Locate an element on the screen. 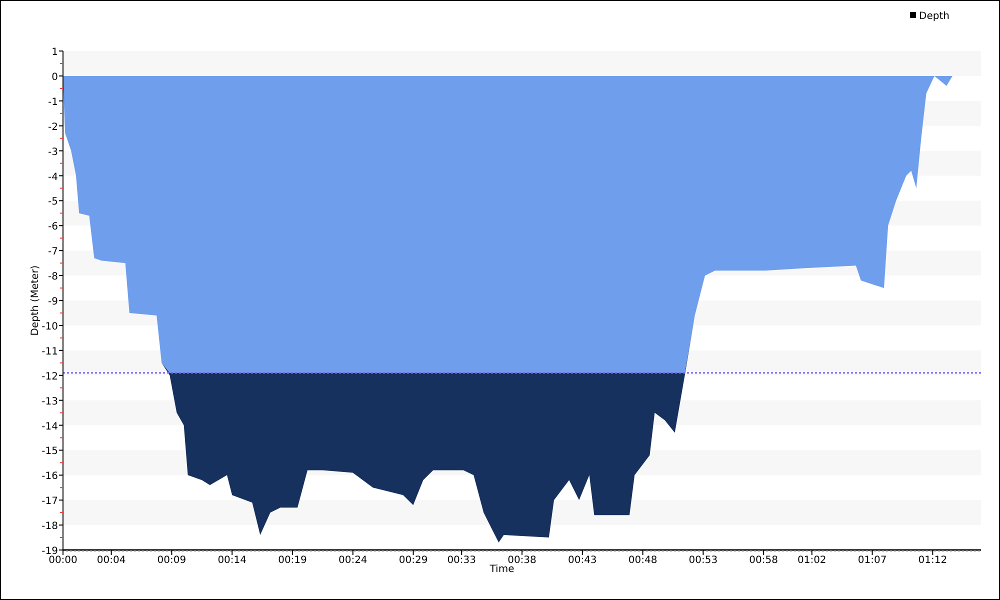  tick-label: 00:29 is located at coordinates (413, 560).